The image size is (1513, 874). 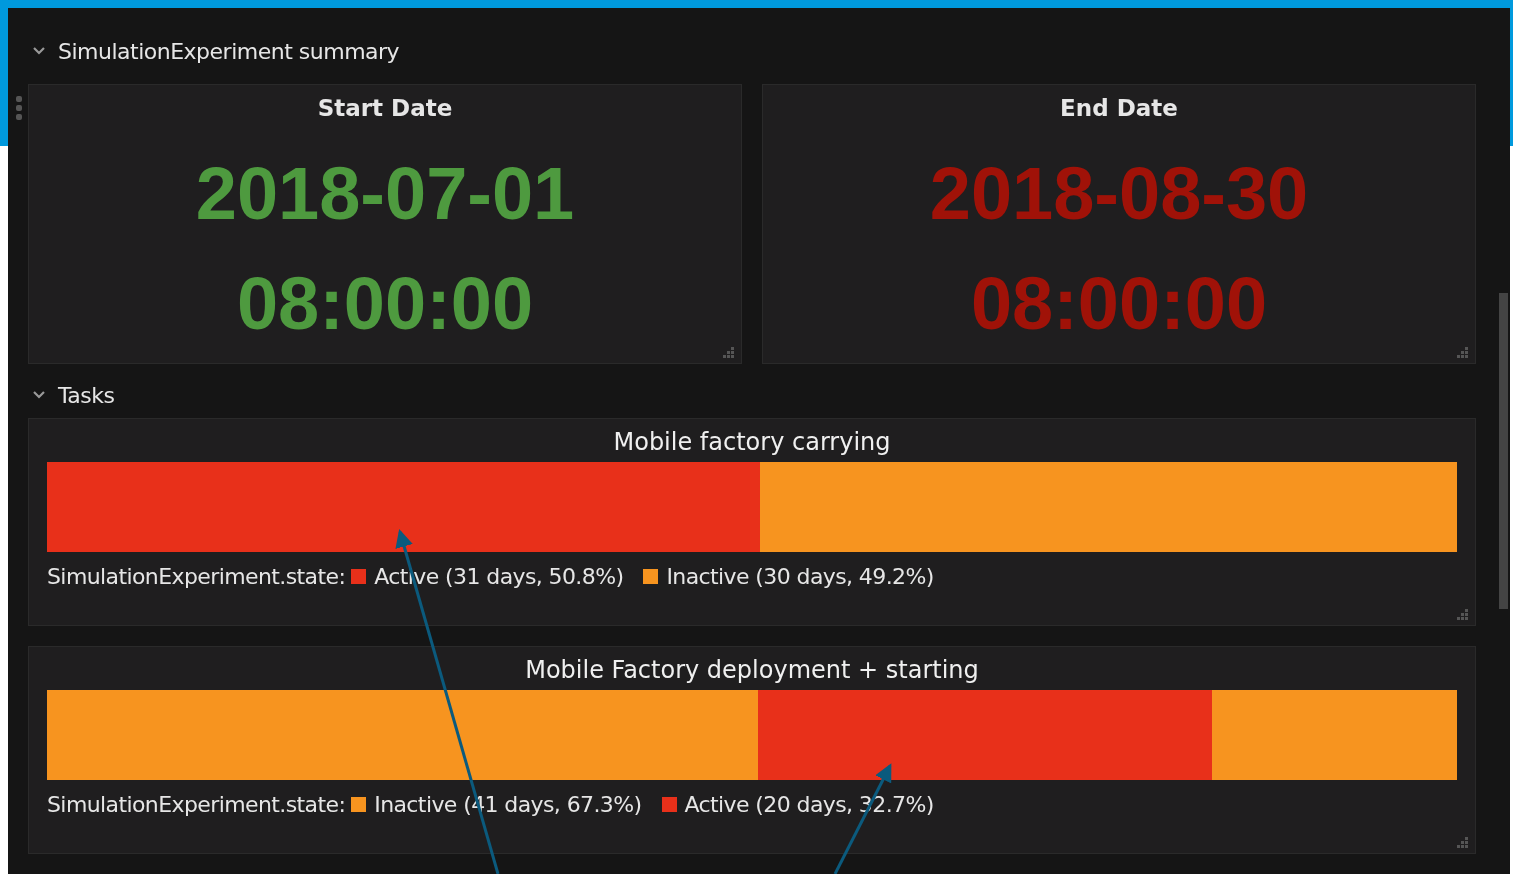 I want to click on legend-text: Active (20 days, 32.7%), so click(x=809, y=804).